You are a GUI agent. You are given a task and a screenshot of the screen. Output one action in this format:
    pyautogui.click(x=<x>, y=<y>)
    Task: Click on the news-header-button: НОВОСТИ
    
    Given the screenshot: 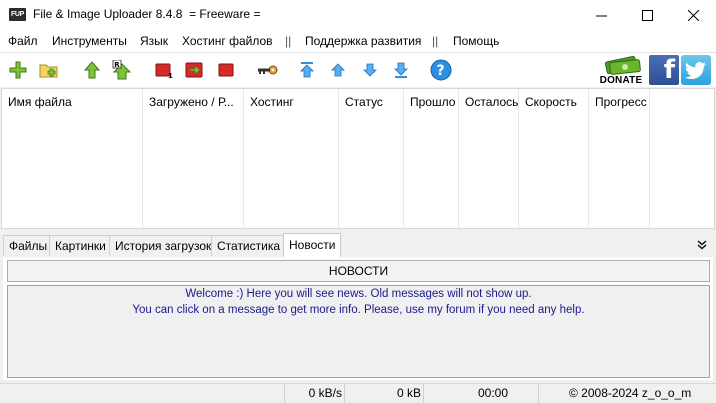 What is the action you would take?
    pyautogui.click(x=358, y=271)
    